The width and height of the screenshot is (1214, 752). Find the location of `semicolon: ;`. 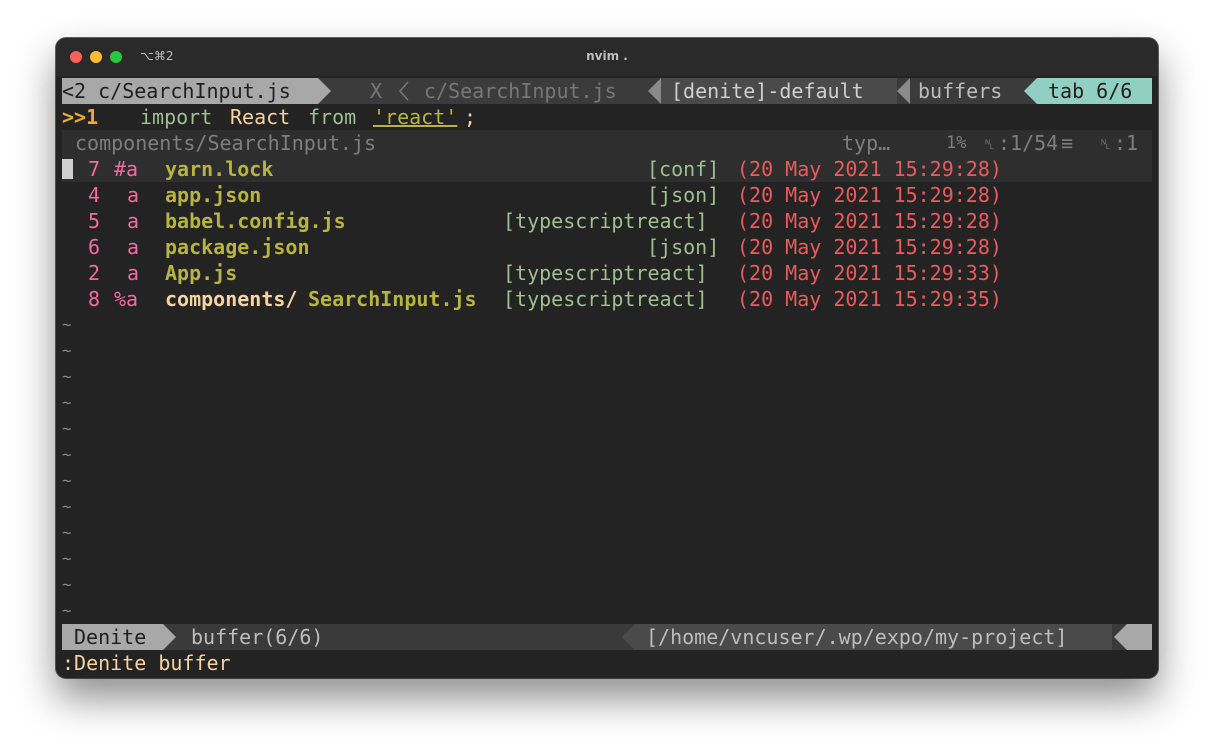

semicolon: ; is located at coordinates (470, 117).